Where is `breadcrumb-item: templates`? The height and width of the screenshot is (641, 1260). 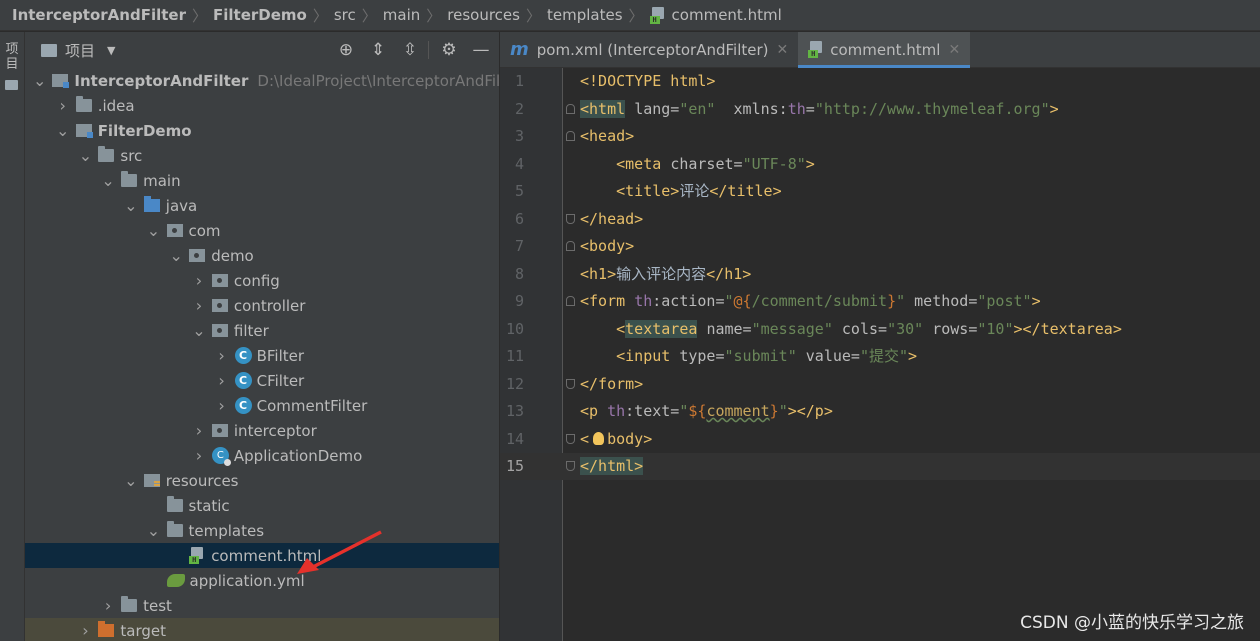 breadcrumb-item: templates is located at coordinates (585, 15).